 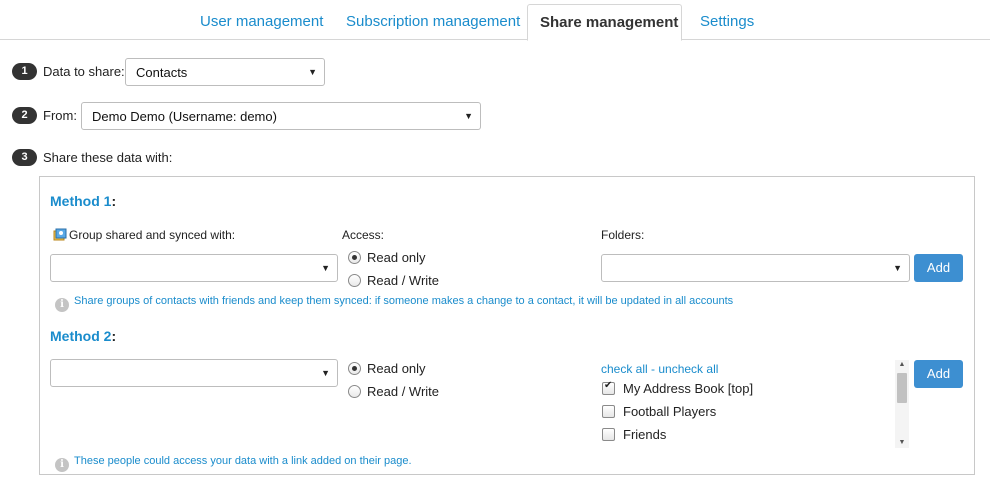 What do you see at coordinates (363, 235) in the screenshot?
I see `access-label: Access:` at bounding box center [363, 235].